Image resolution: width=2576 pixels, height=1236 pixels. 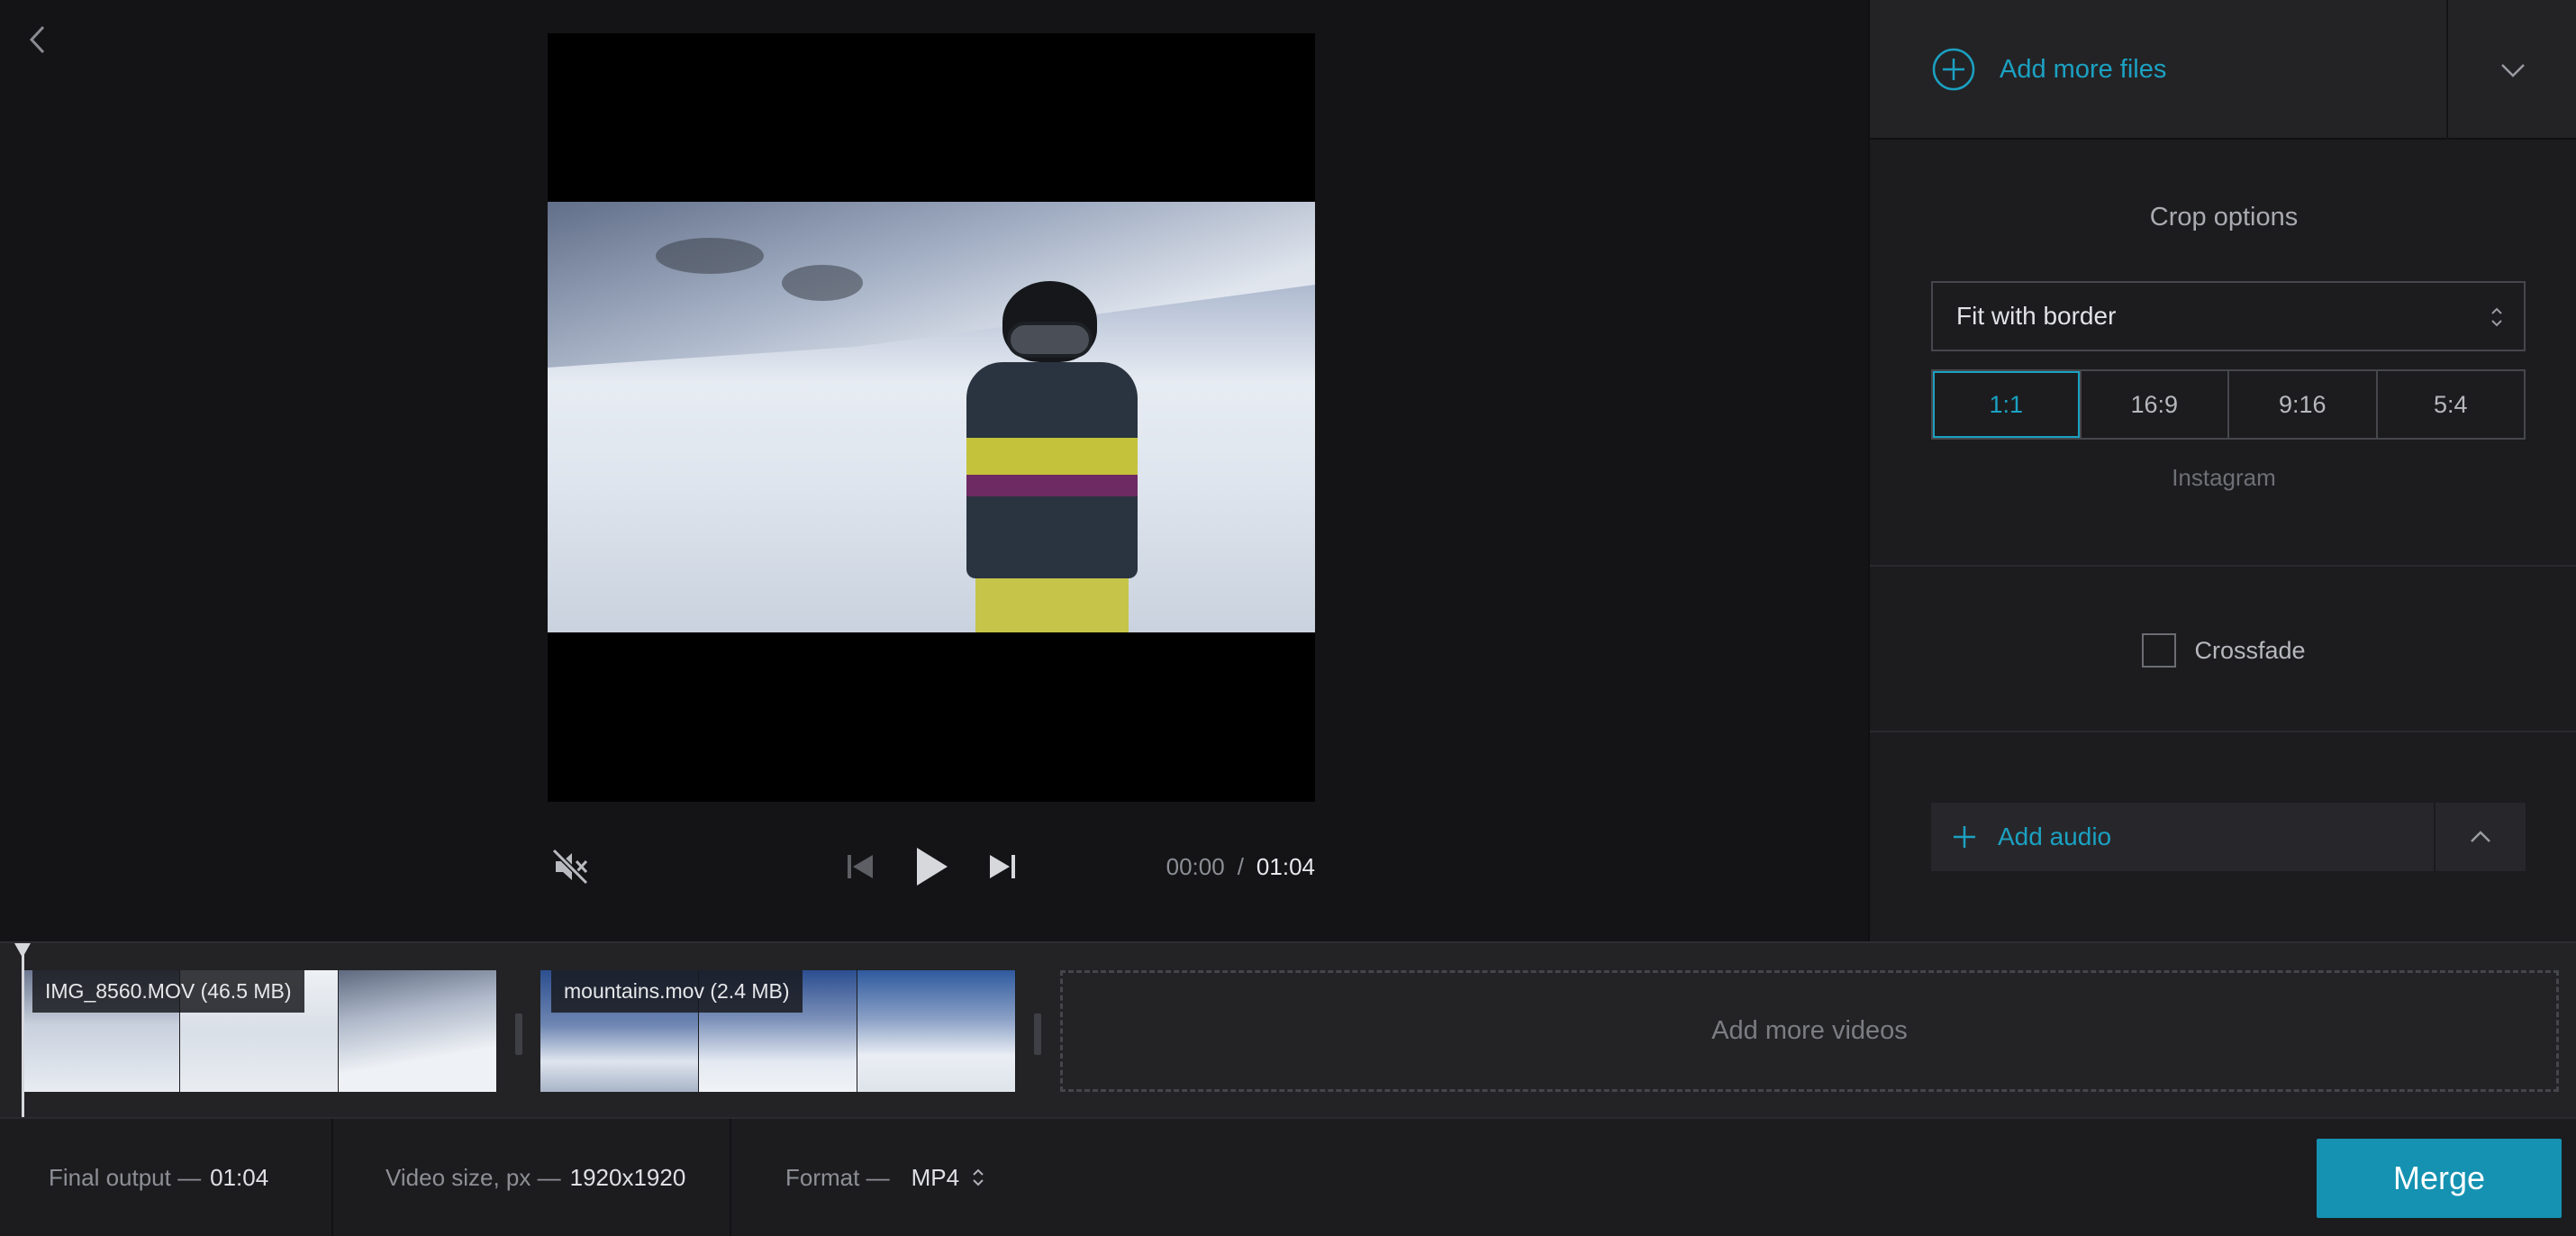 I want to click on format-select: MP4, so click(x=948, y=1178).